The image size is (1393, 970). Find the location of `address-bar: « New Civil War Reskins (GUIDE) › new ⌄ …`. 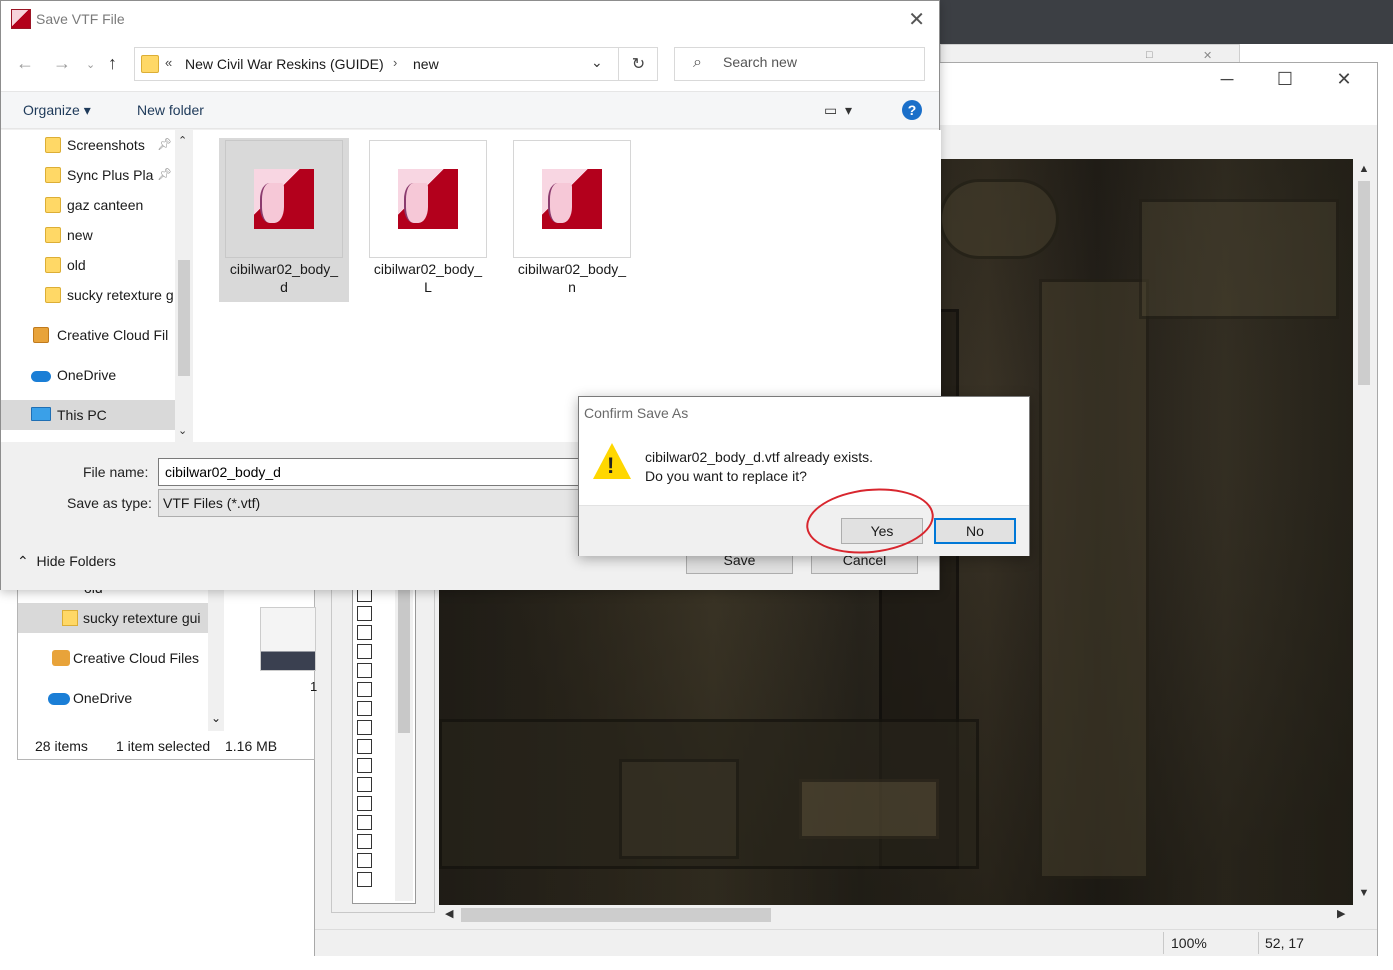

address-bar: « New Civil War Reskins (GUIDE) › new ⌄ … is located at coordinates (396, 64).